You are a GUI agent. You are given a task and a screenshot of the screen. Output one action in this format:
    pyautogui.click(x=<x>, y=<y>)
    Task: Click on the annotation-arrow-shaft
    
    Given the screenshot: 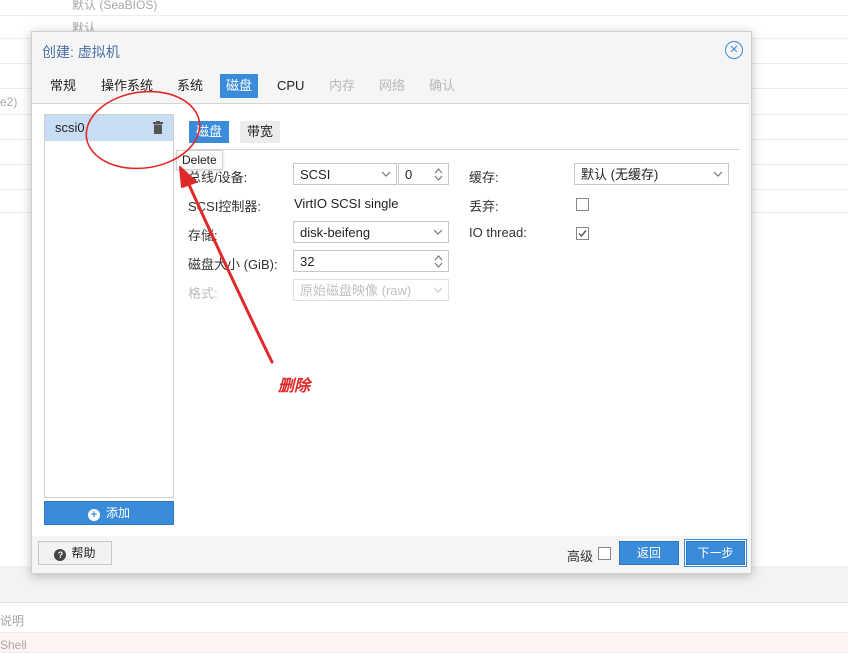 What is the action you would take?
    pyautogui.click(x=229, y=270)
    